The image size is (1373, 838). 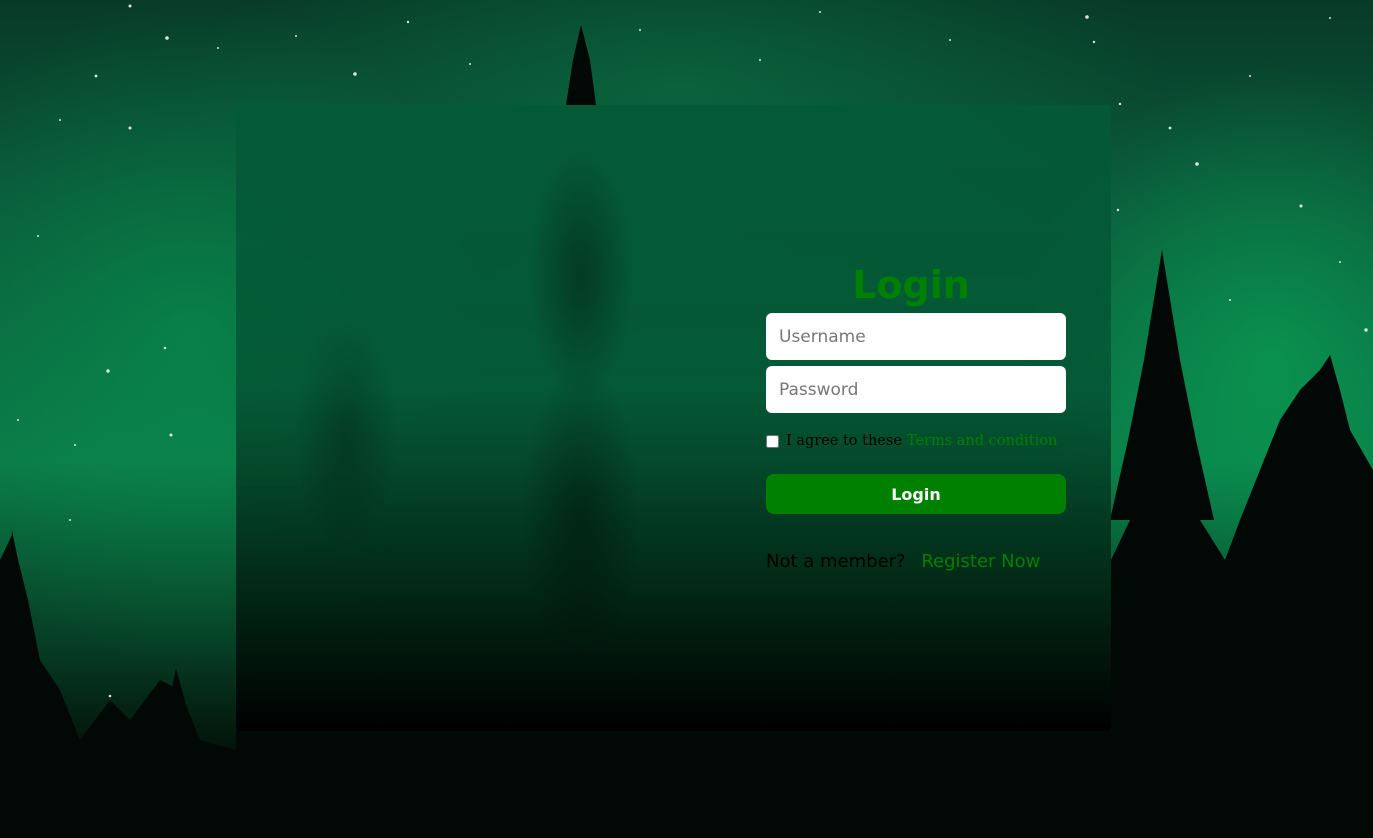 What do you see at coordinates (772, 441) in the screenshot?
I see `terms-checkbox` at bounding box center [772, 441].